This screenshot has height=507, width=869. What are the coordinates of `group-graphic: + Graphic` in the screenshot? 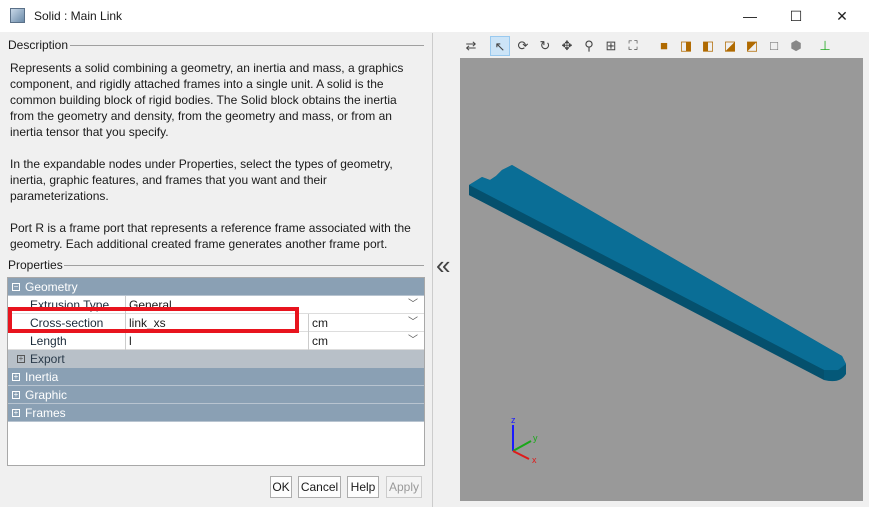 It's located at (216, 395).